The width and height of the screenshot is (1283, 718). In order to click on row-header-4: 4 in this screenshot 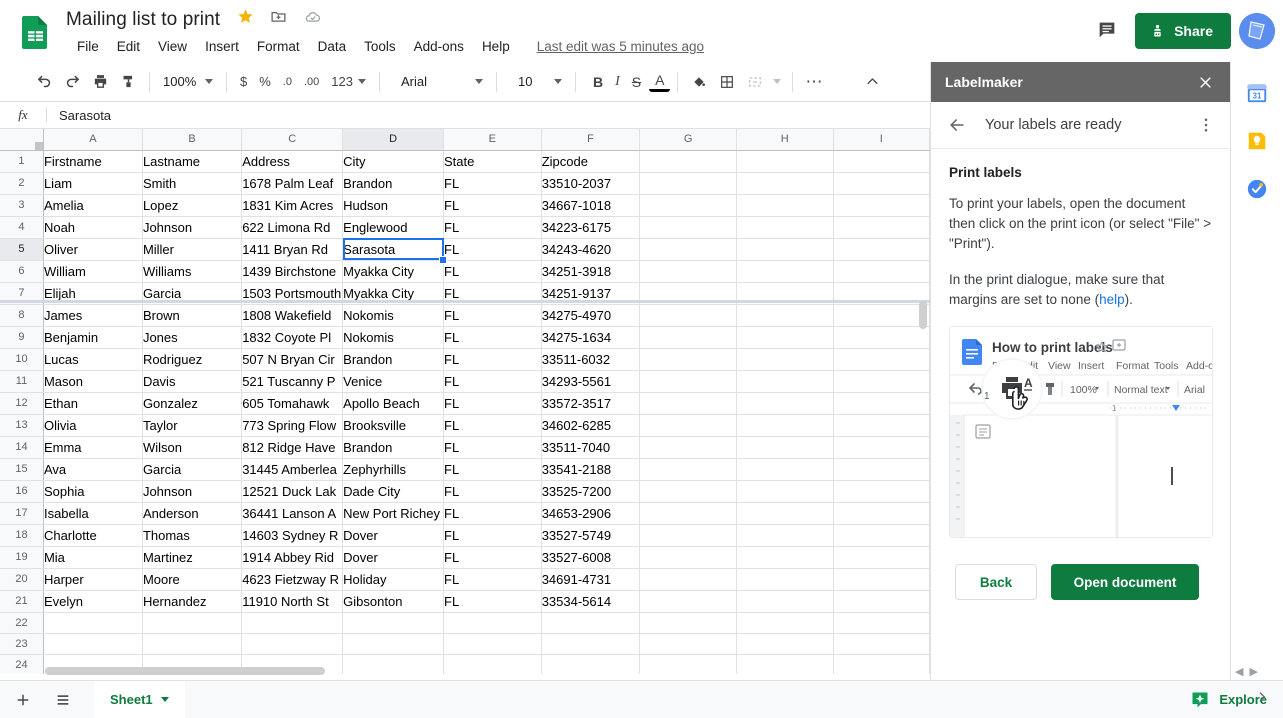, I will do `click(22, 227)`.